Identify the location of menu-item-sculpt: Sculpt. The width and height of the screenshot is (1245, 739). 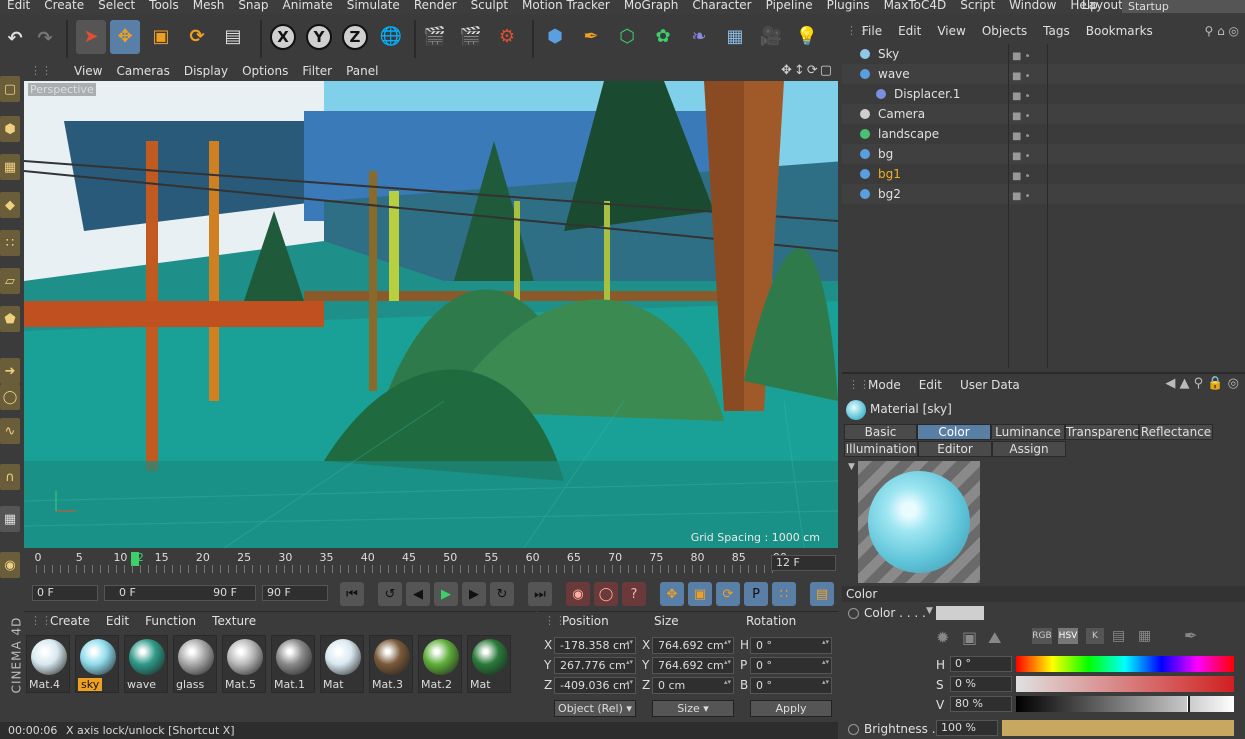
(489, 6).